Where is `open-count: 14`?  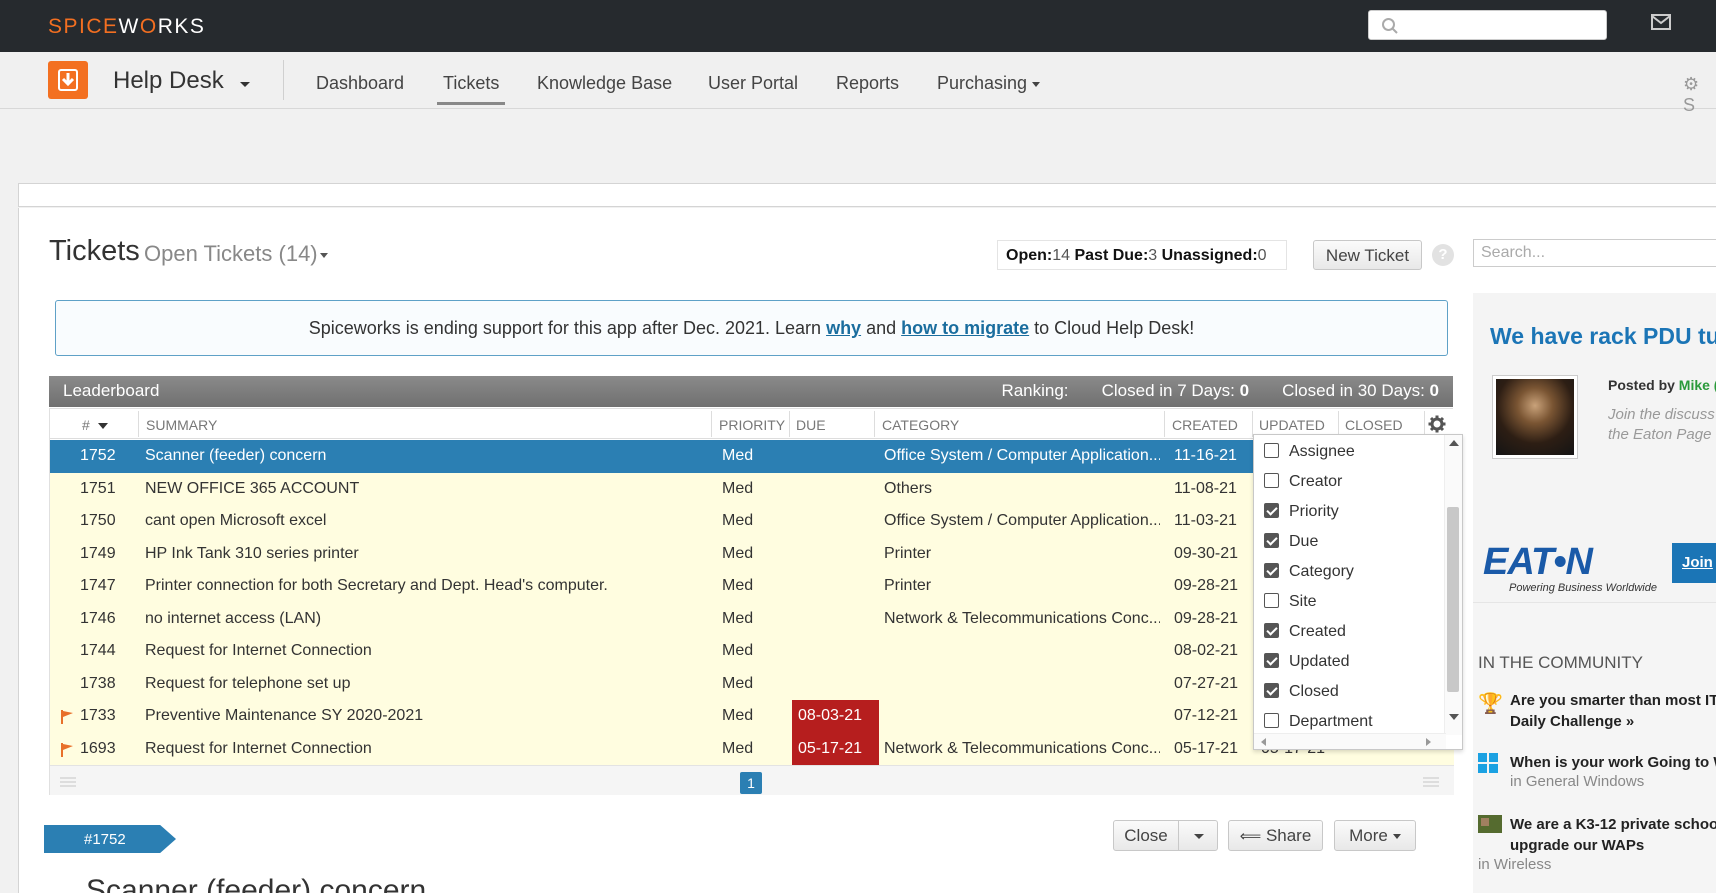 open-count: 14 is located at coordinates (1061, 255).